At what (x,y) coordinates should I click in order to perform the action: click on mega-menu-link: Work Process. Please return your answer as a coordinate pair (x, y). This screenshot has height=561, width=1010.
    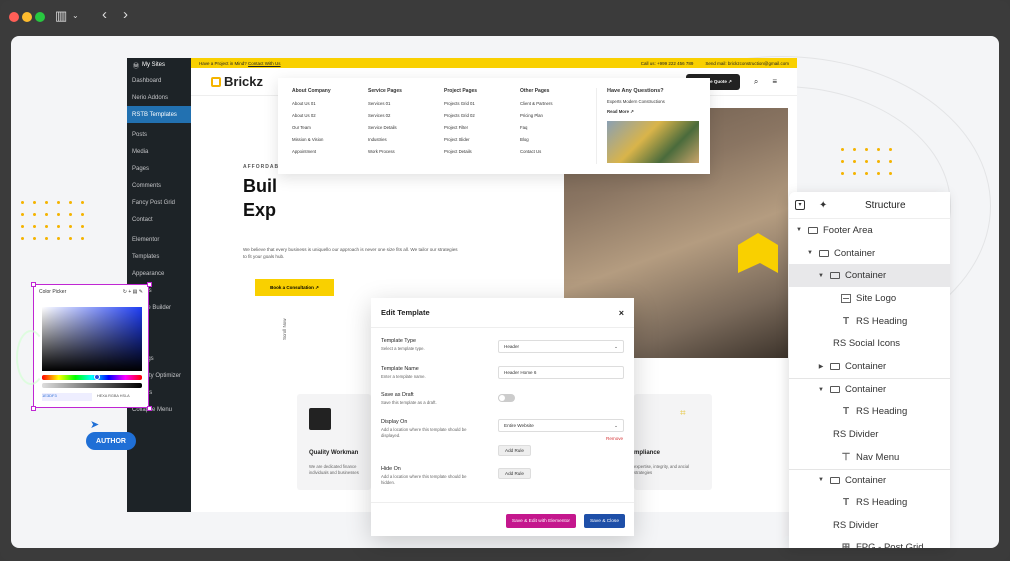
    Looking at the image, I should click on (401, 151).